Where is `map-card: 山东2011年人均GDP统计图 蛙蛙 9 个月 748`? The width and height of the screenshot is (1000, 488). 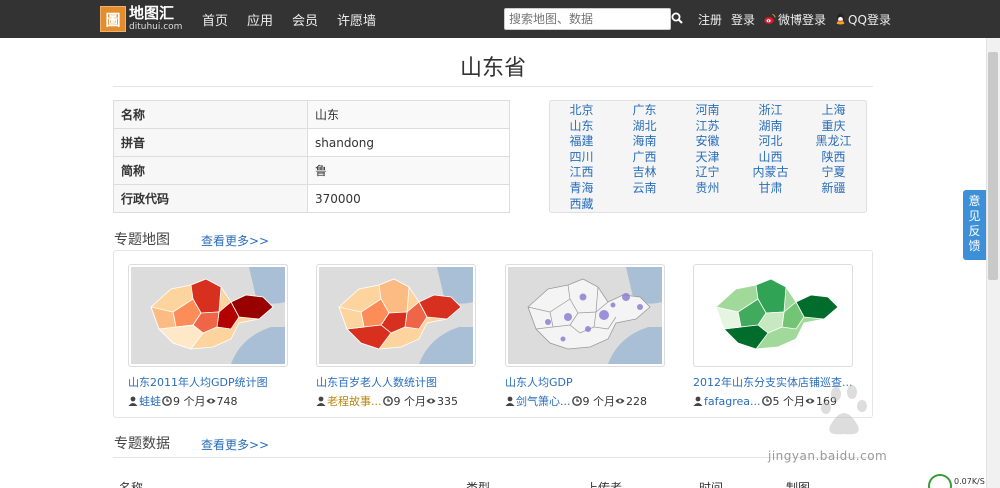
map-card: 山东2011年人均GDP统计图 蛙蛙 9 个月 748 is located at coordinates (223, 336).